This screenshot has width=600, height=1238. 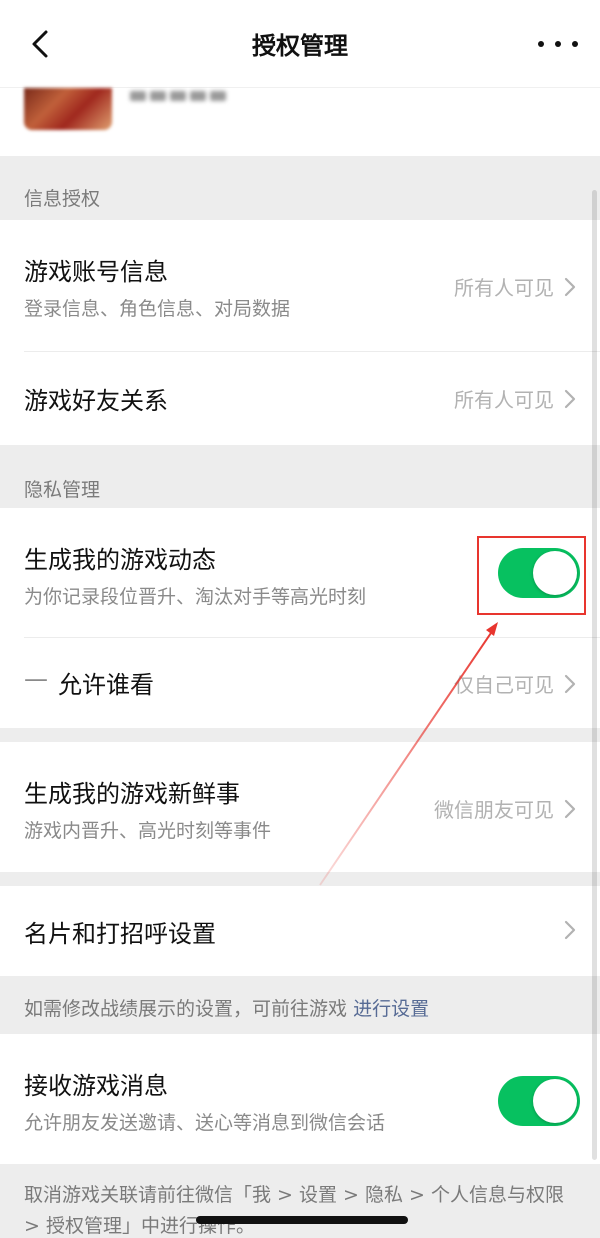 I want to click on page-title: 授权管理, so click(x=300, y=46).